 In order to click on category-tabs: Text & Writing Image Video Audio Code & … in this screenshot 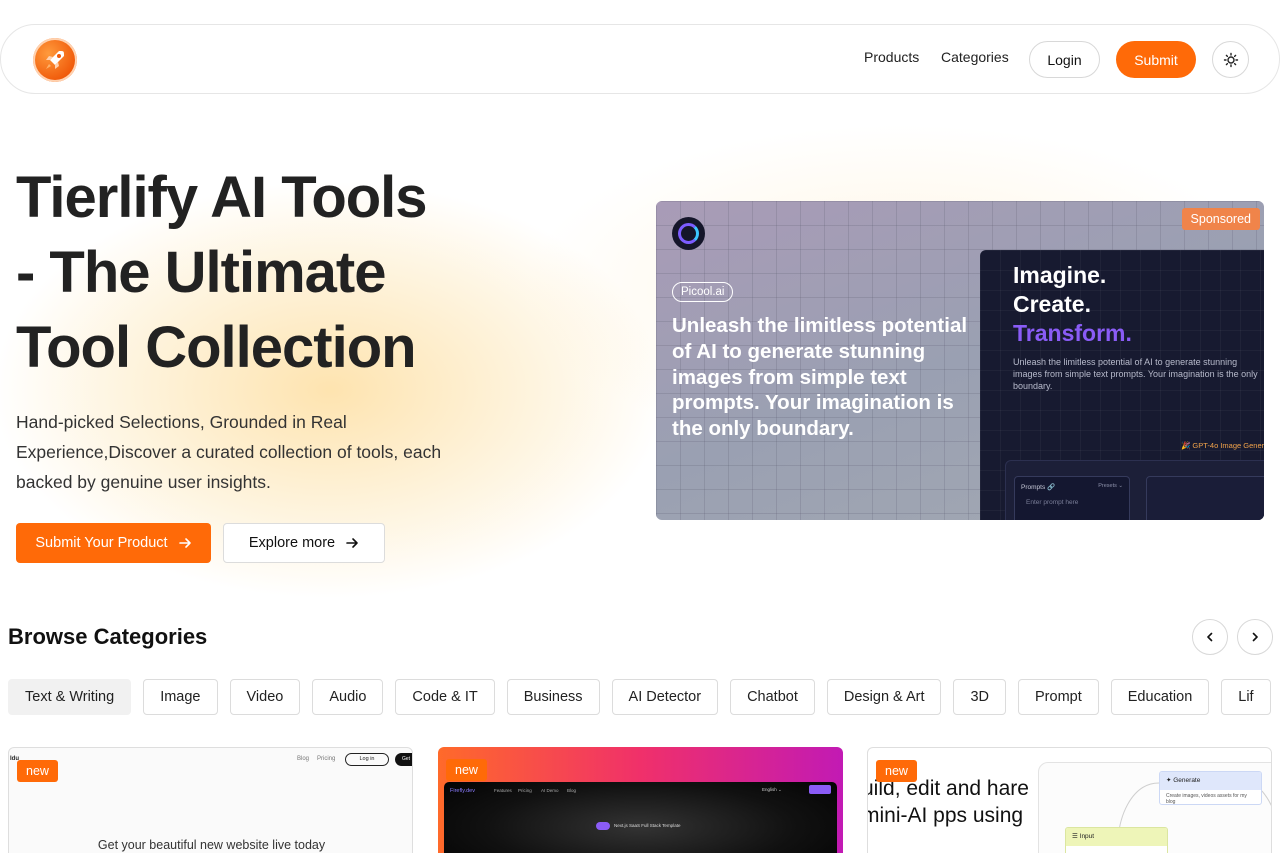, I will do `click(640, 698)`.